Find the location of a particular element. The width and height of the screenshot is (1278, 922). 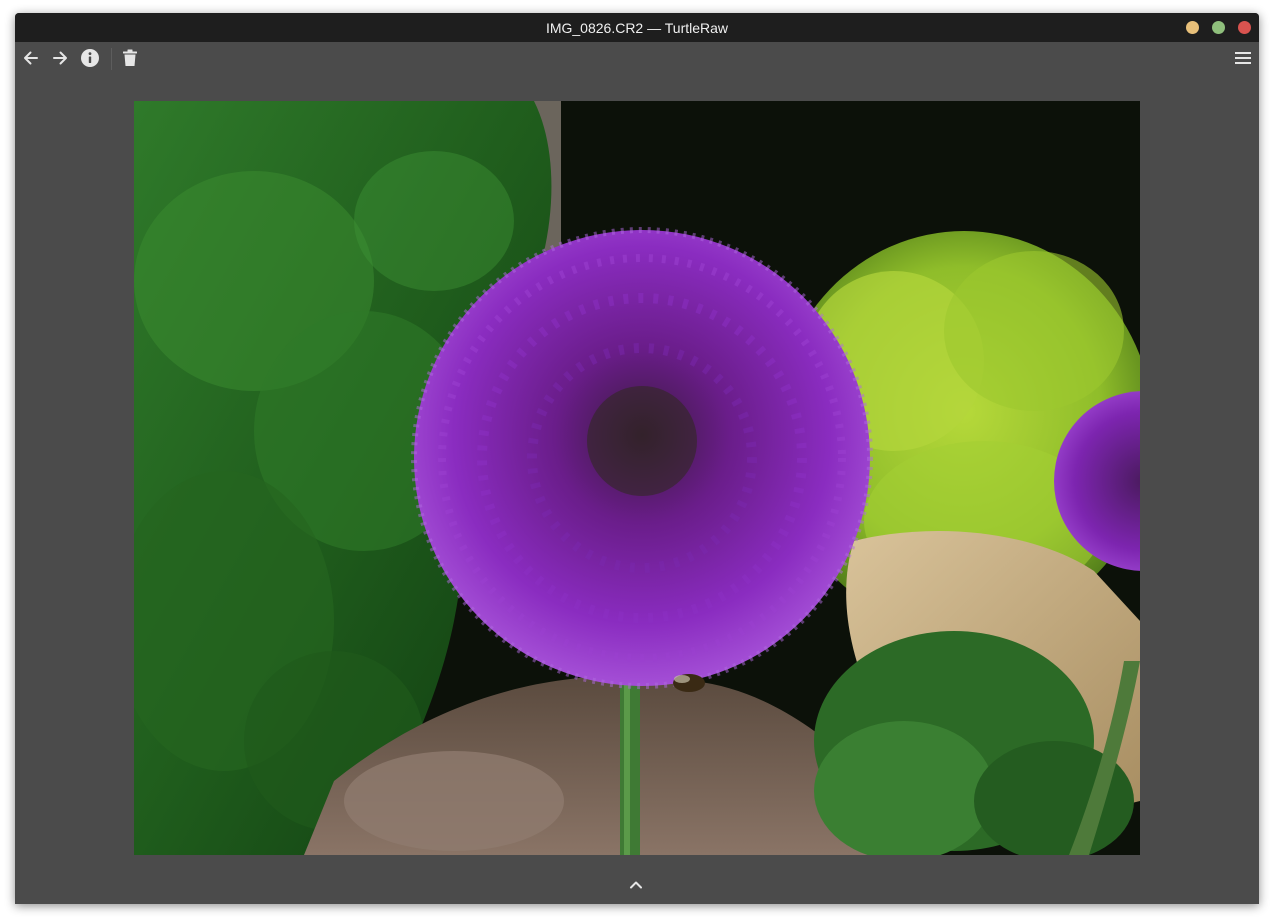

arrow-right-icon is located at coordinates (60, 58).